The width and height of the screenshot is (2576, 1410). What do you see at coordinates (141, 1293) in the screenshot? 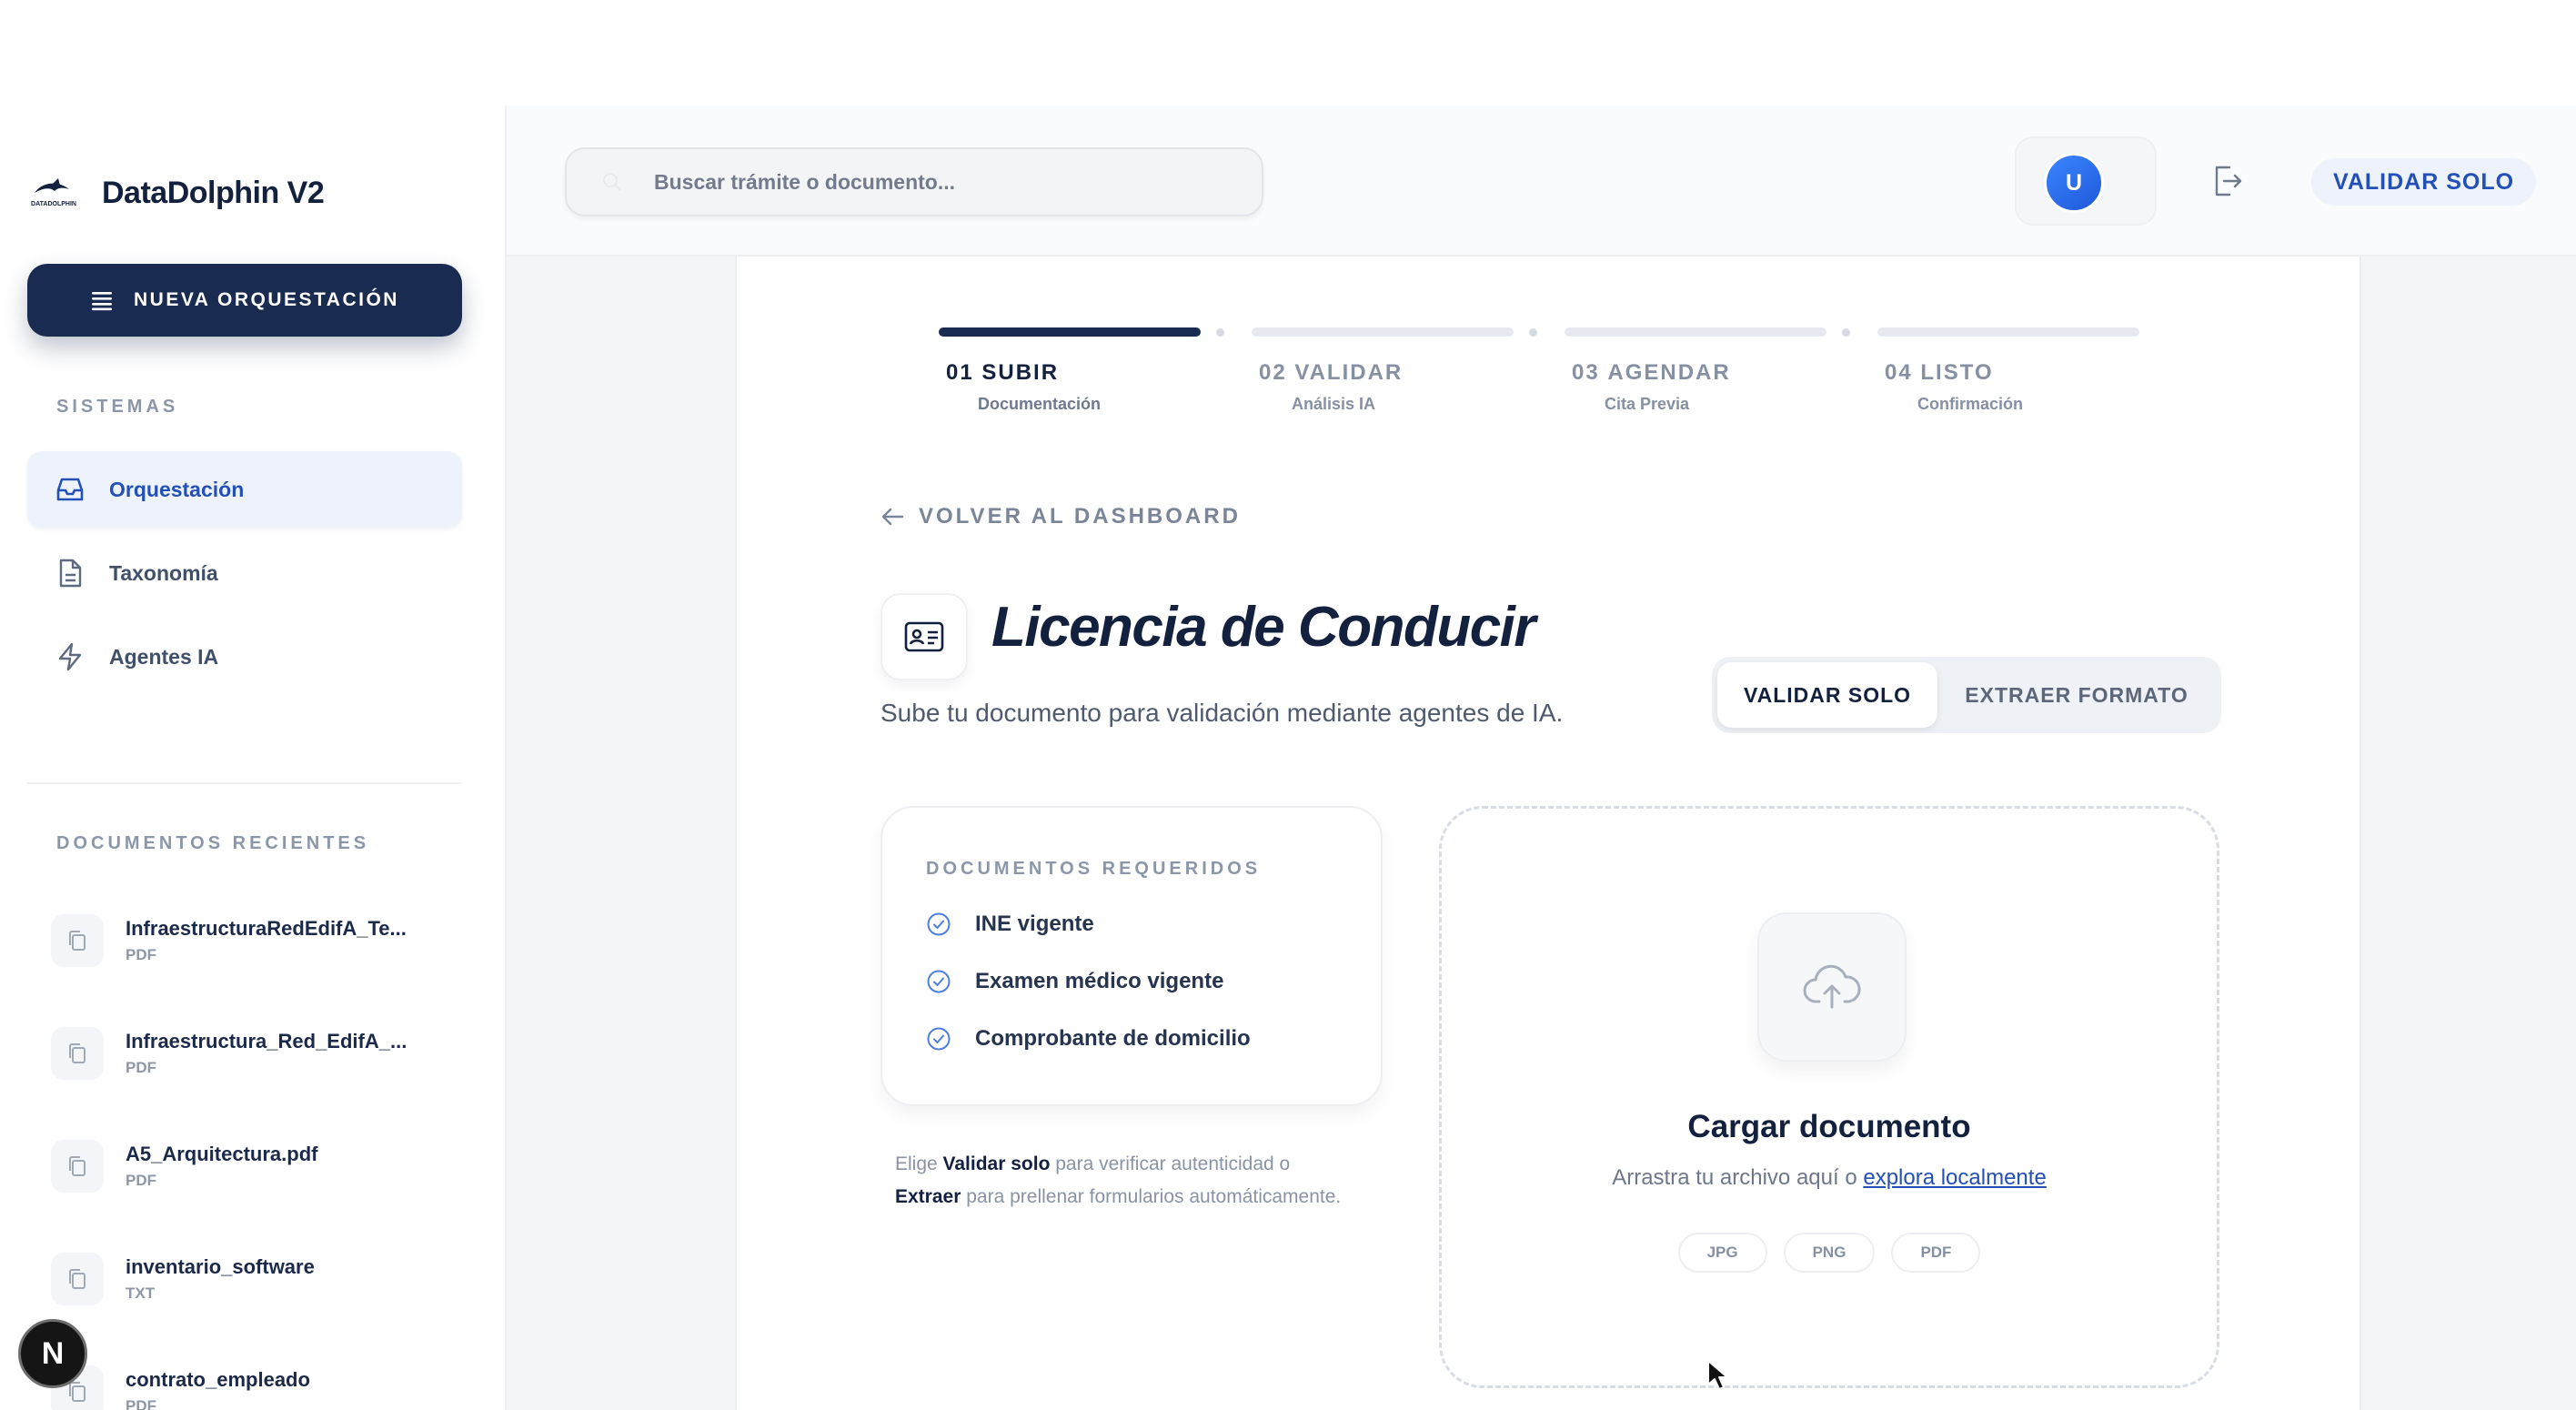
I see `doc-type: TXT` at bounding box center [141, 1293].